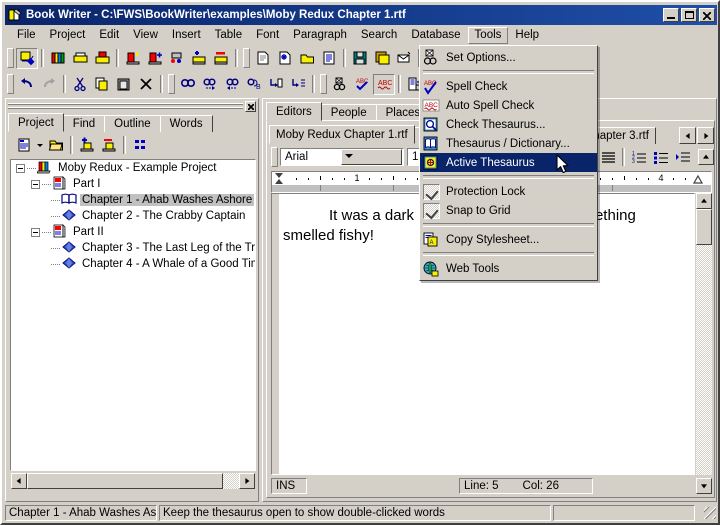  I want to click on align-justify-button, so click(608, 157).